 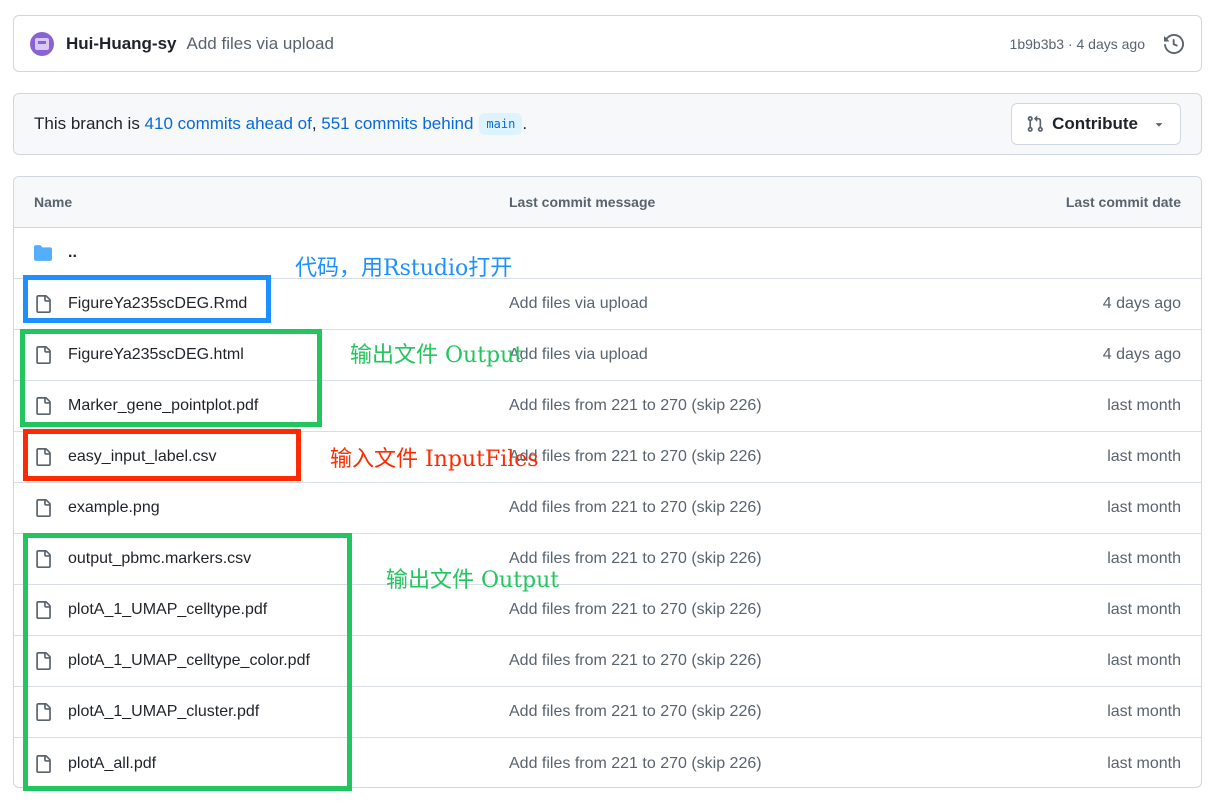 What do you see at coordinates (501, 124) in the screenshot?
I see `base-branch-ref: main` at bounding box center [501, 124].